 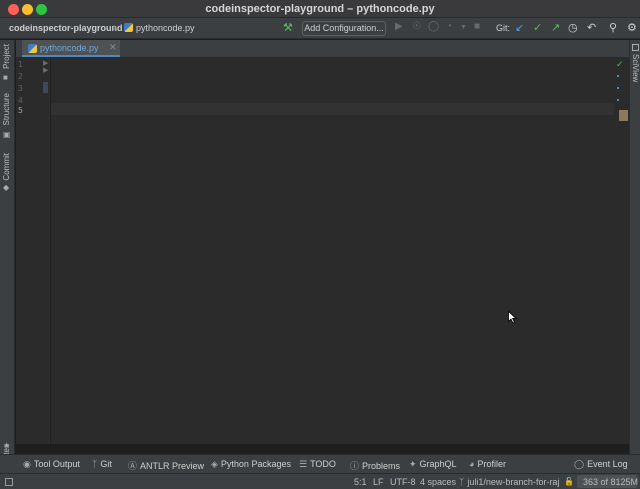 I want to click on coverage-icon: ◯, so click(x=433, y=26).